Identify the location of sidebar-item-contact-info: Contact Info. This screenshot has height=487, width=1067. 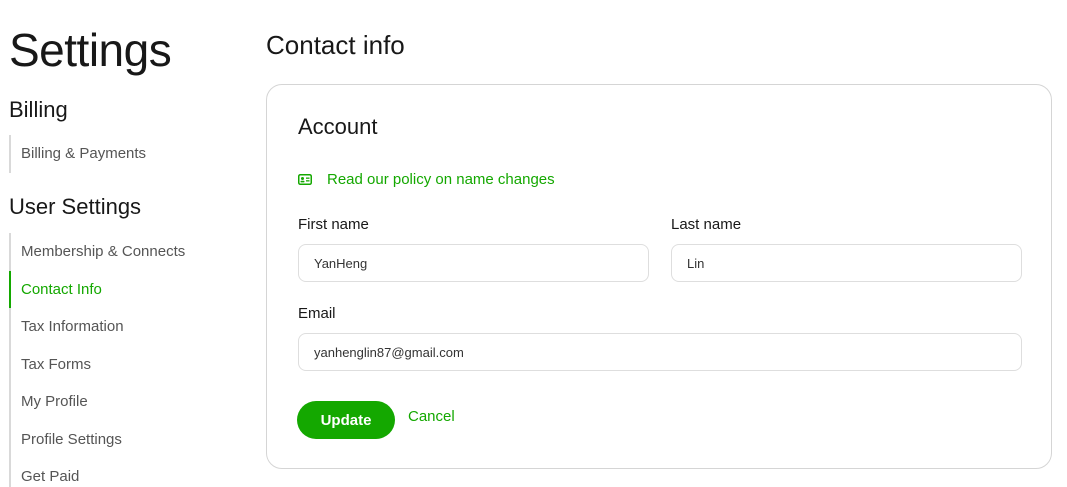
(96, 289).